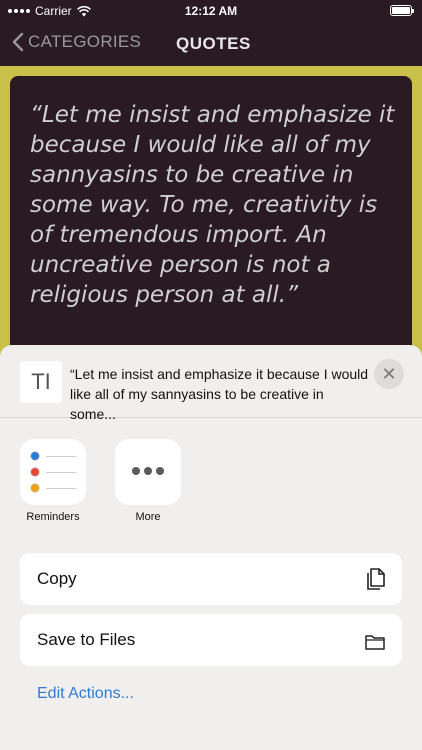 This screenshot has width=422, height=750. Describe the element at coordinates (57, 578) in the screenshot. I see `action-label: Copy` at that location.